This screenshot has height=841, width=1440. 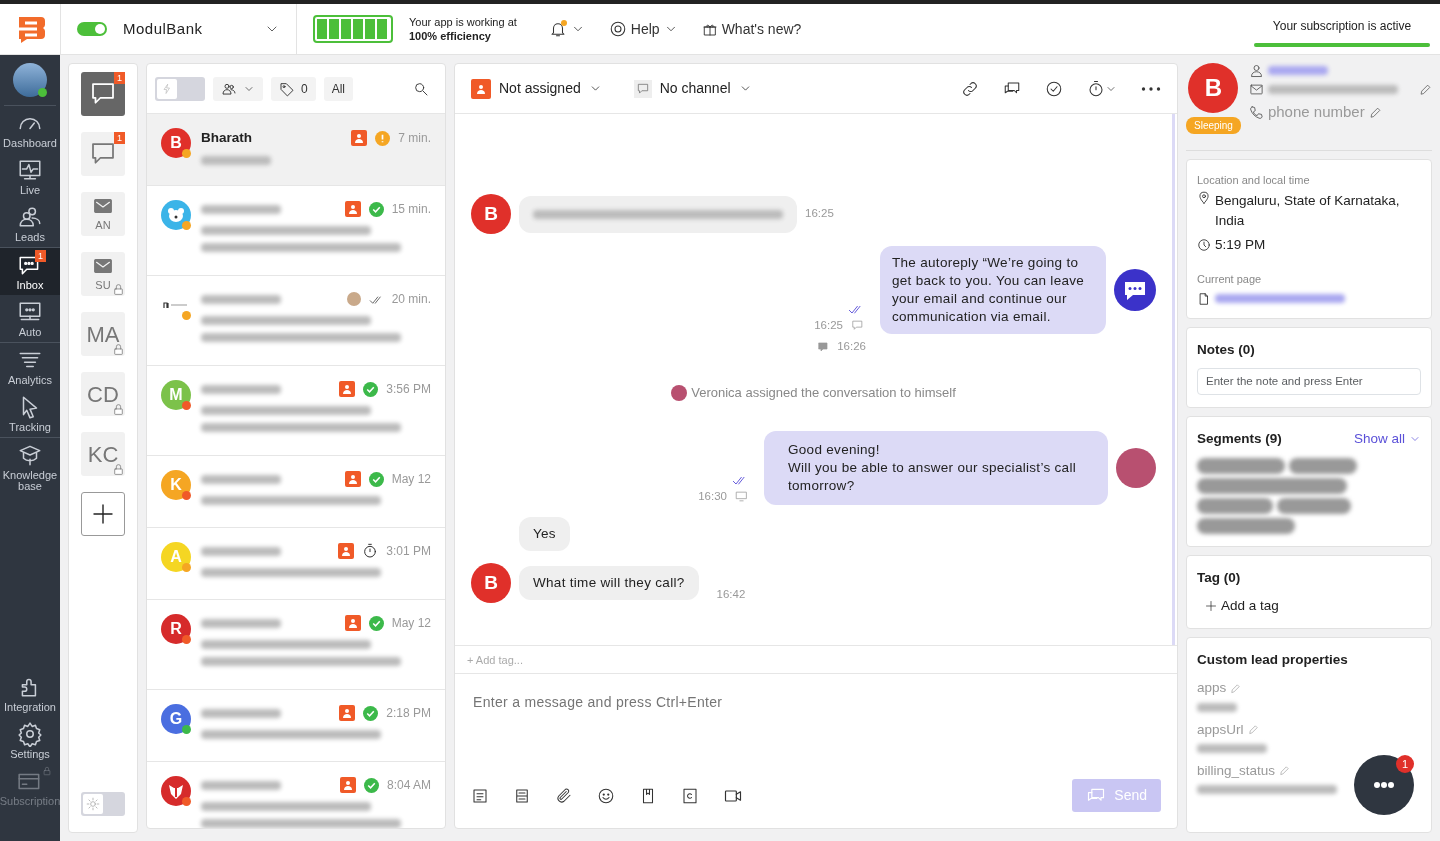 What do you see at coordinates (522, 795) in the screenshot?
I see `template-icon` at bounding box center [522, 795].